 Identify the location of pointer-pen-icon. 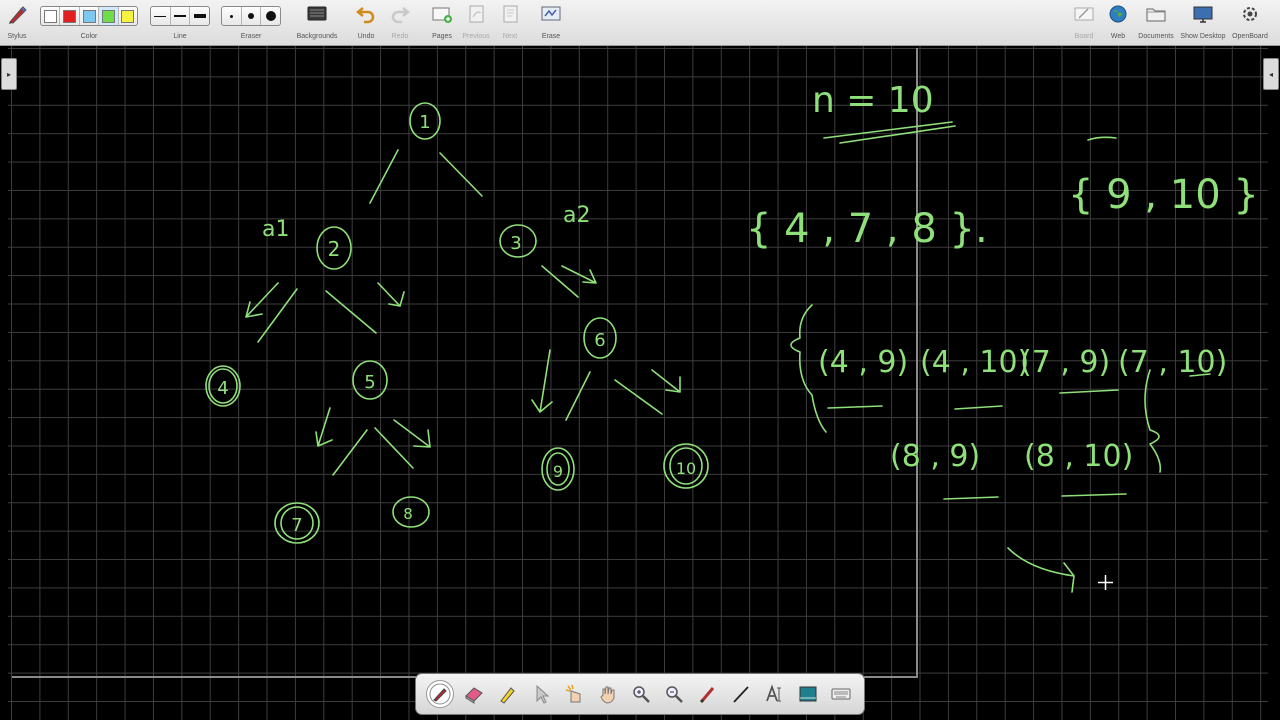
(706, 695).